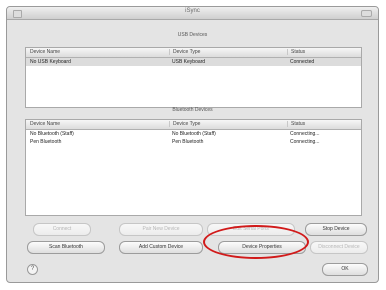 The image size is (386, 290). I want to click on usb-header-name: Device Name, so click(45, 52).